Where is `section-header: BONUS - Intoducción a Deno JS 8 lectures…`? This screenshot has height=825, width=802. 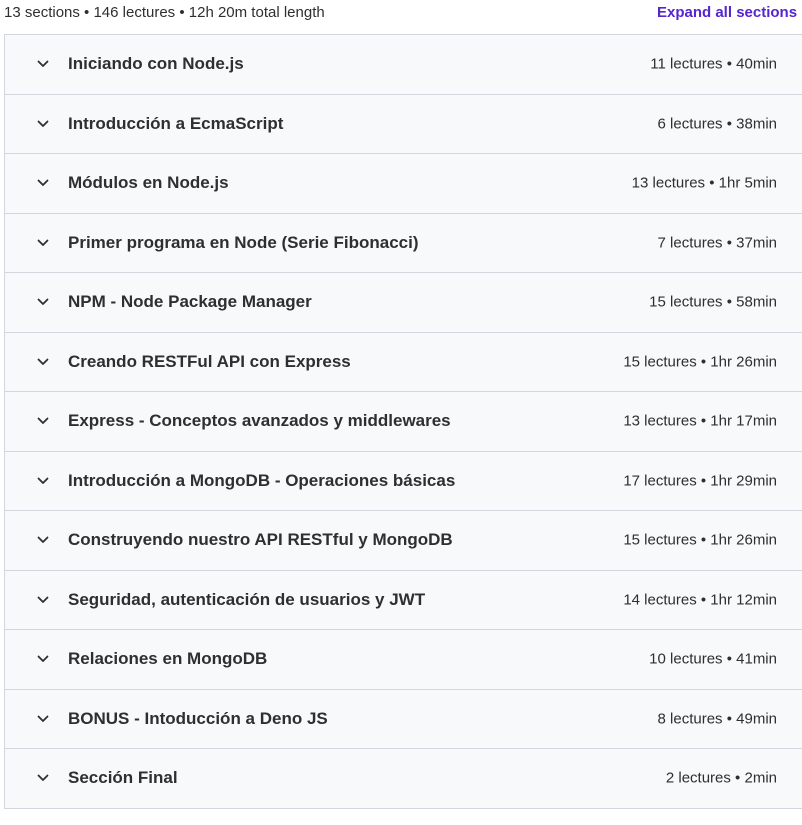
section-header: BONUS - Intoducción a Deno JS 8 lectures… is located at coordinates (403, 719).